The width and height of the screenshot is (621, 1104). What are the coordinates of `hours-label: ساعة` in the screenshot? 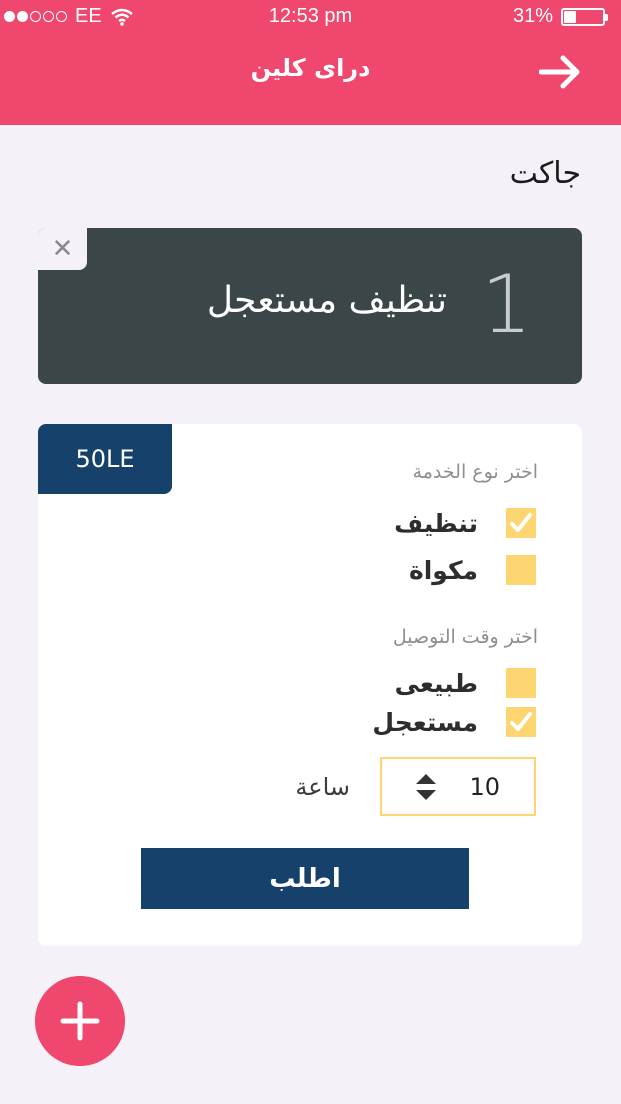 It's located at (322, 787).